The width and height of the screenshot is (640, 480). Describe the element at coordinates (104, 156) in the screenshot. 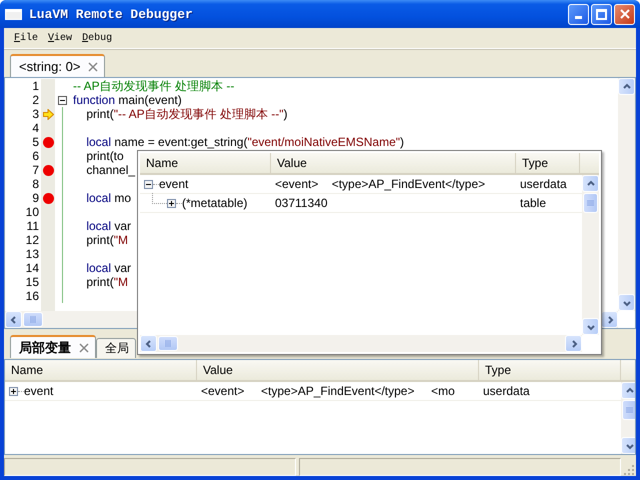

I see `code-line: print(to` at that location.